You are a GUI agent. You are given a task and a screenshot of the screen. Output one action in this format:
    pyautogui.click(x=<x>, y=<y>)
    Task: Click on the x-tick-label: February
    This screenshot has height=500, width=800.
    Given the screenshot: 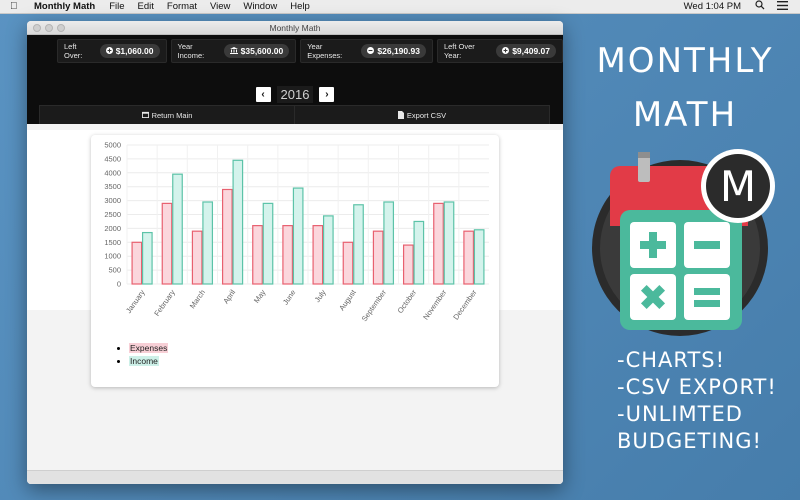 What is the action you would take?
    pyautogui.click(x=164, y=303)
    